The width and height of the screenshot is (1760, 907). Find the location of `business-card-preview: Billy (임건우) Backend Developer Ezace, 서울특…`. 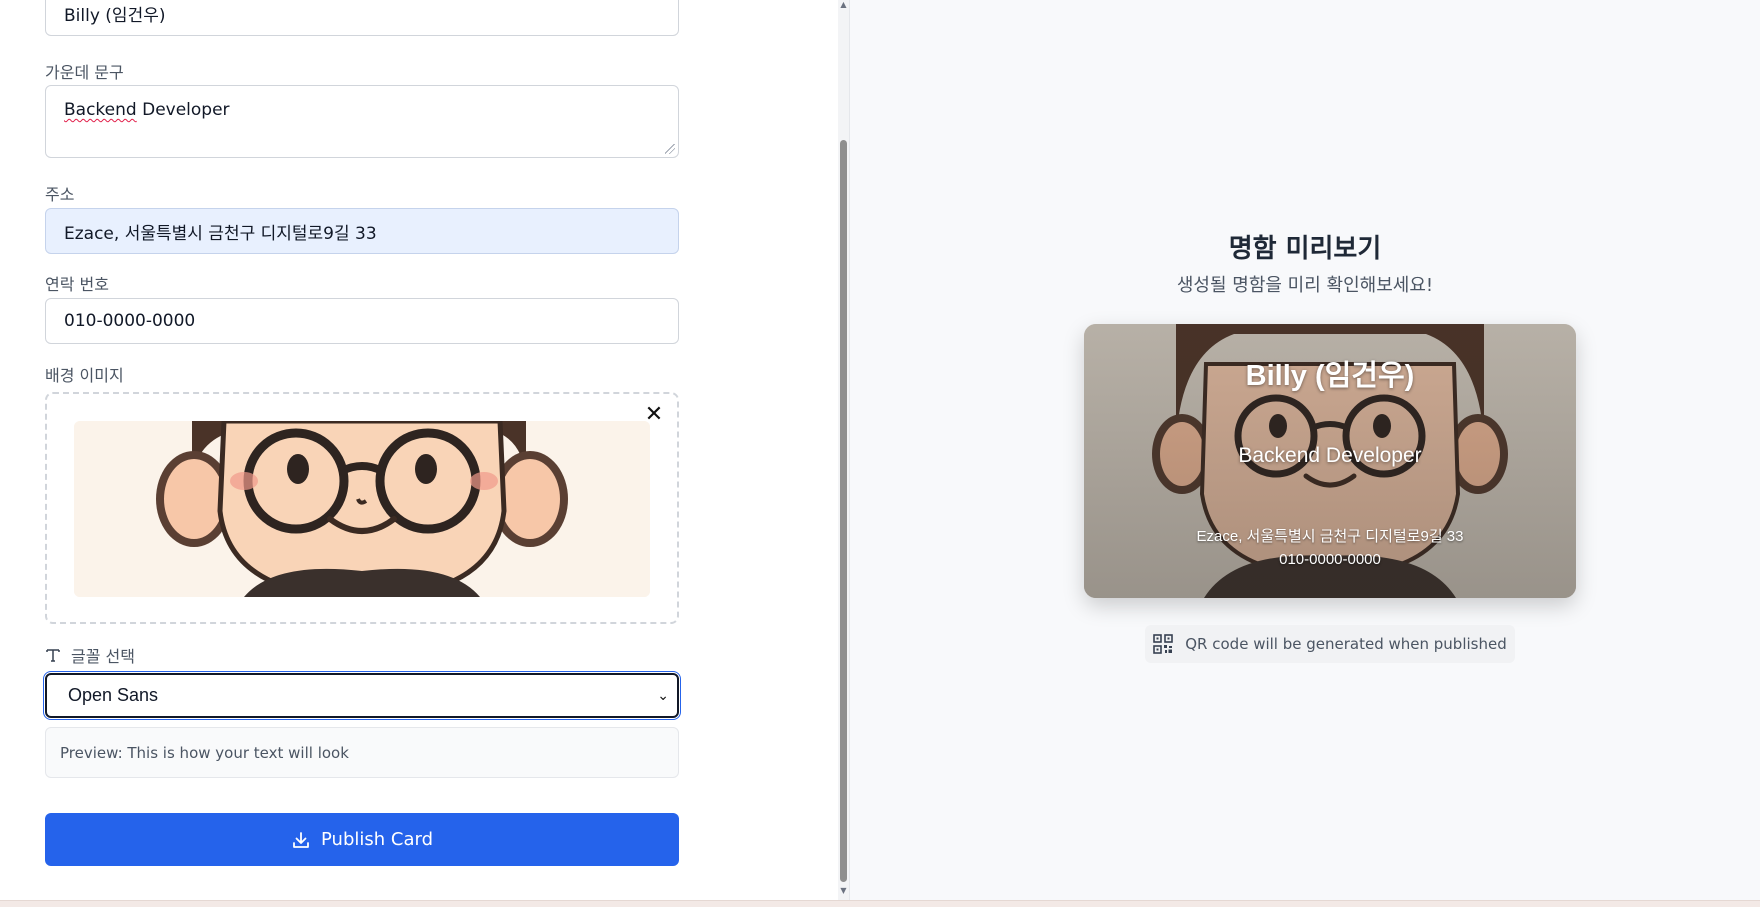

business-card-preview: Billy (임건우) Backend Developer Ezace, 서울특… is located at coordinates (1330, 461).